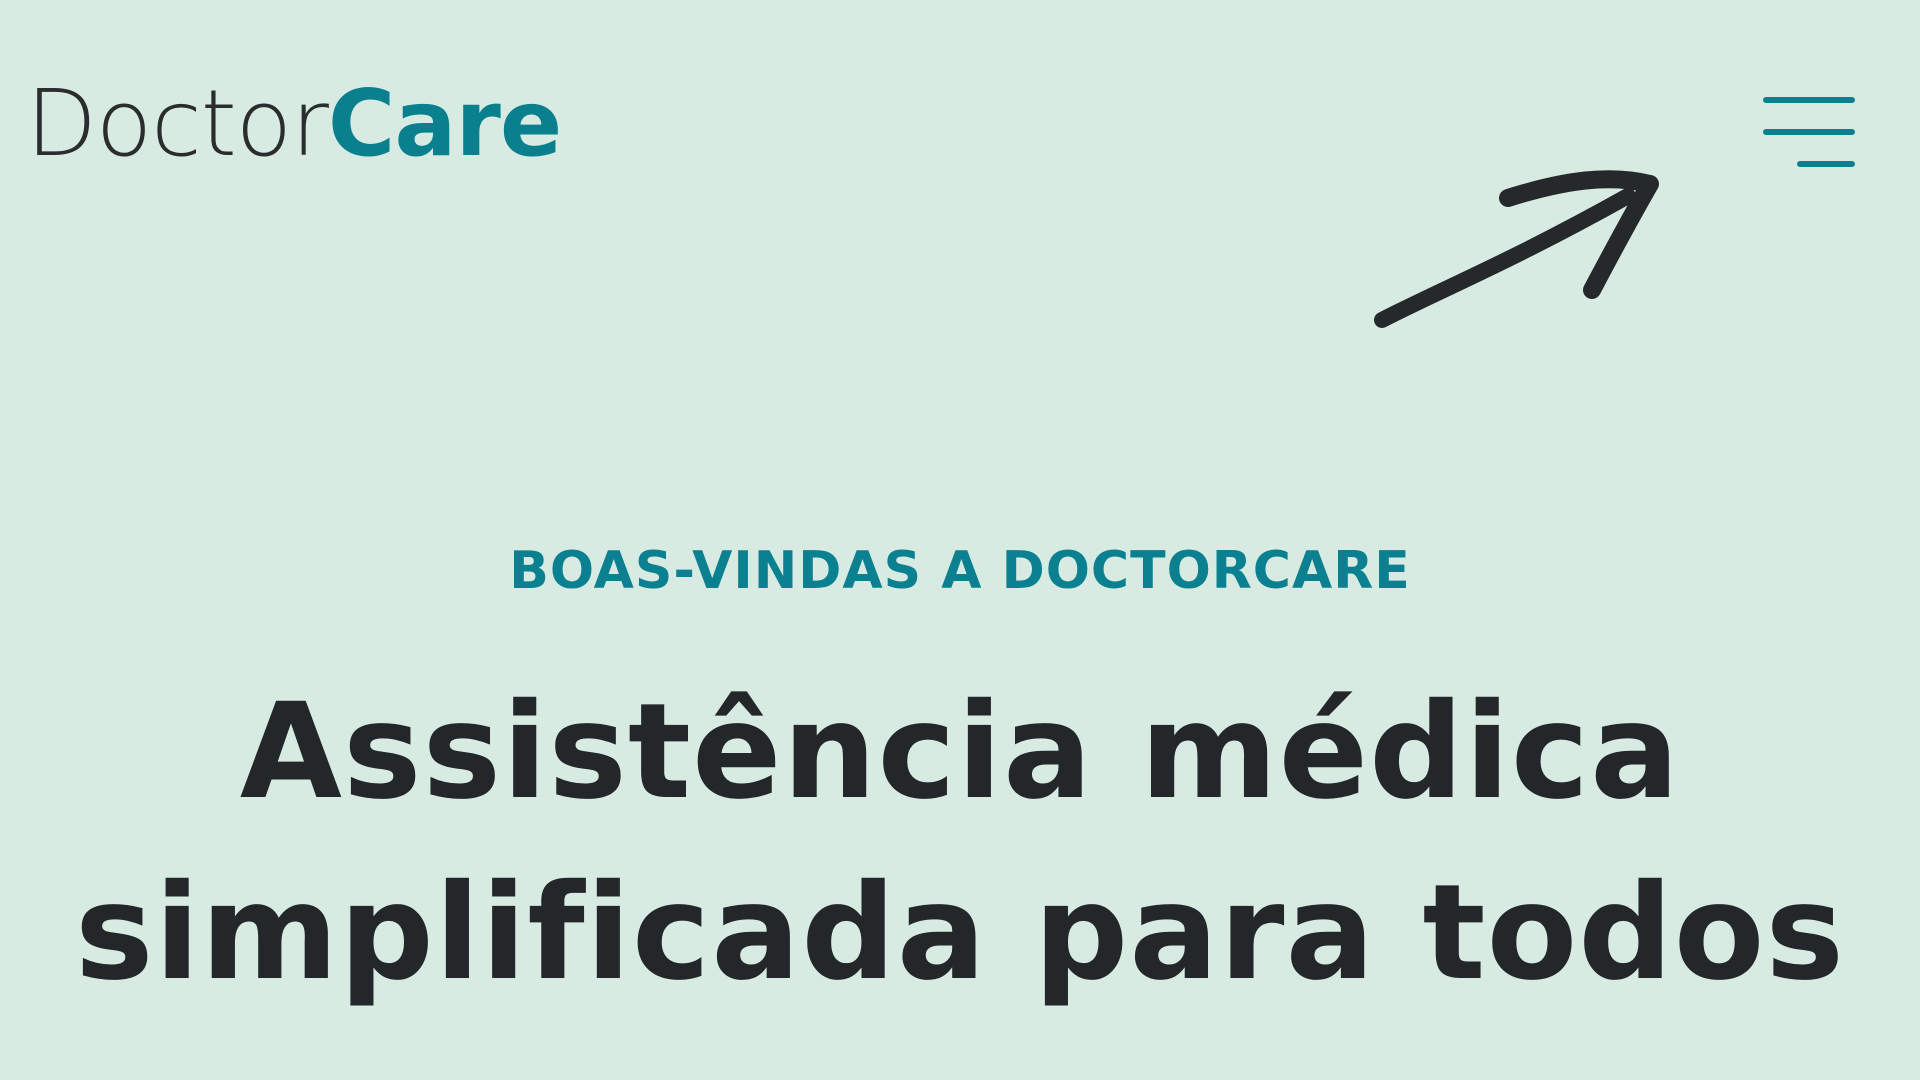 This screenshot has width=1920, height=1080. What do you see at coordinates (177, 123) in the screenshot?
I see `logo-doctor-text: Doctor` at bounding box center [177, 123].